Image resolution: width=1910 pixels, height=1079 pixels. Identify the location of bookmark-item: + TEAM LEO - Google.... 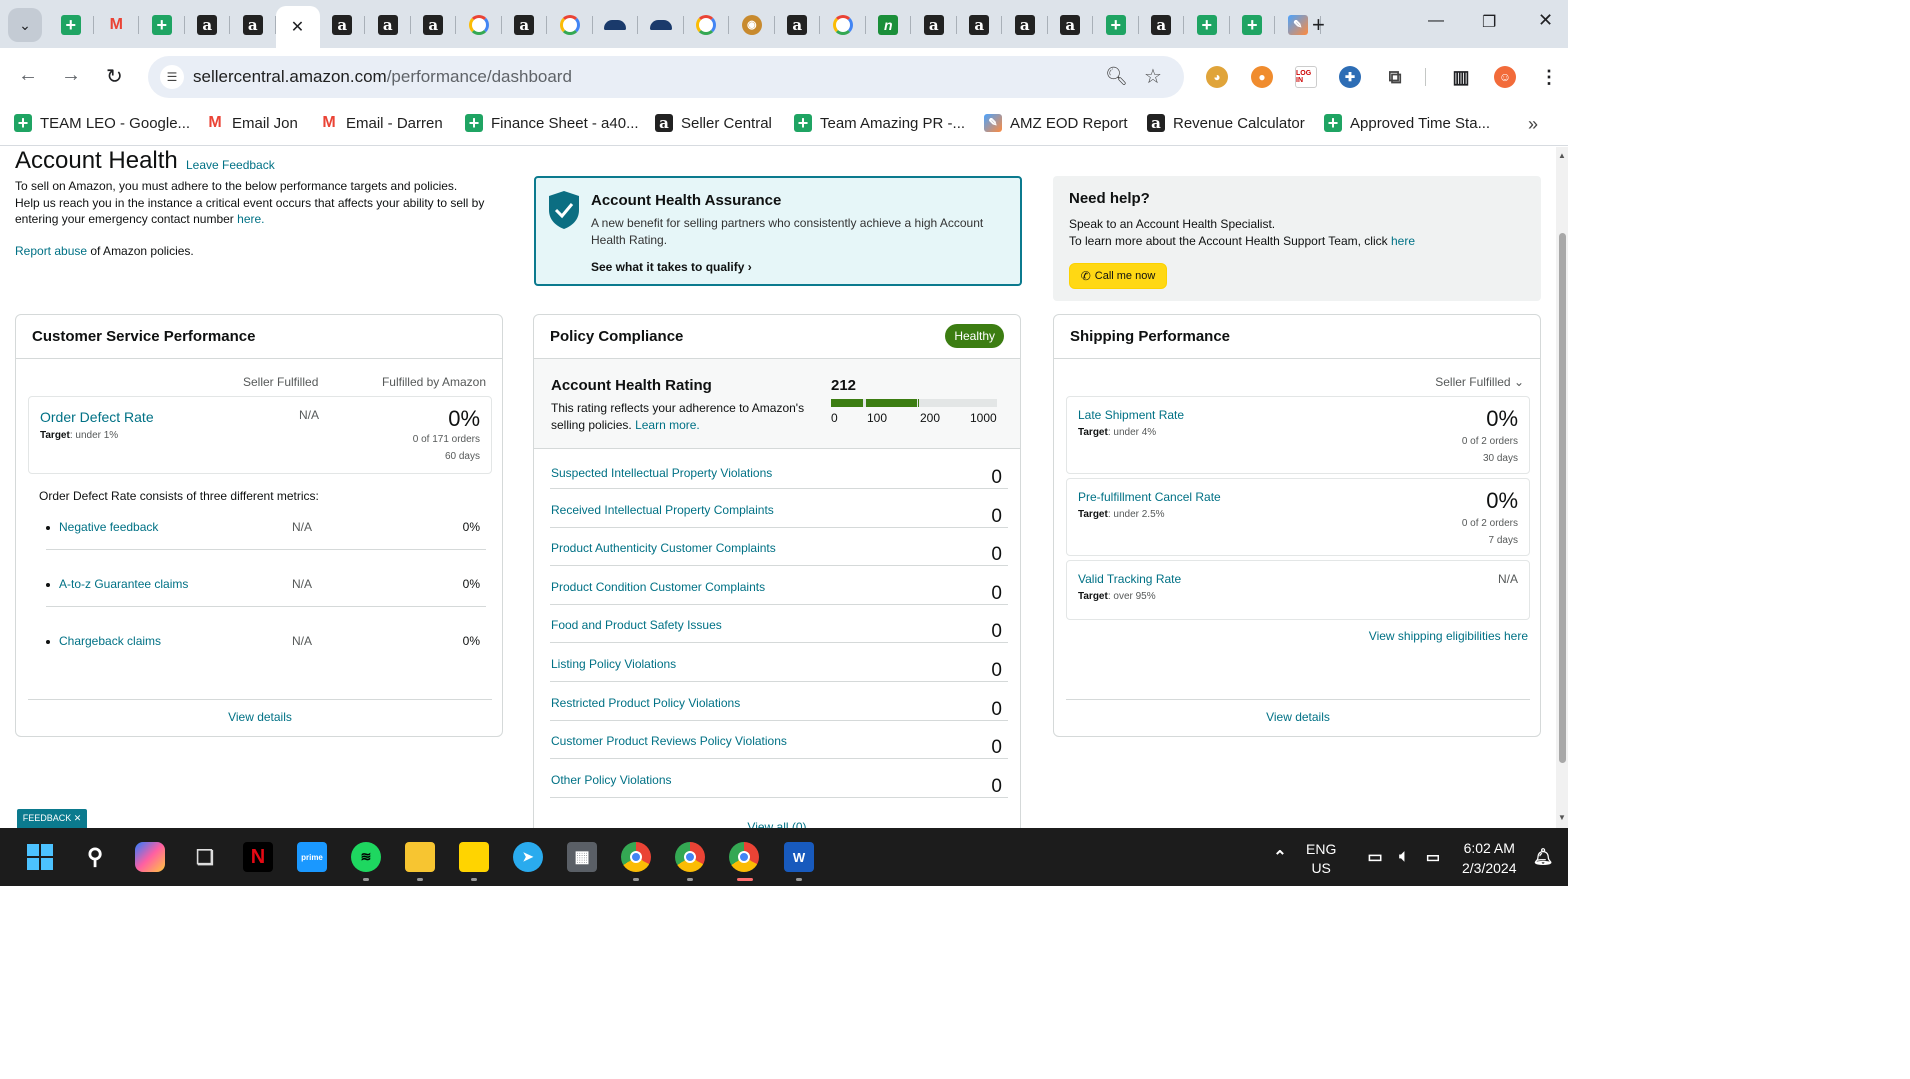
(102, 123).